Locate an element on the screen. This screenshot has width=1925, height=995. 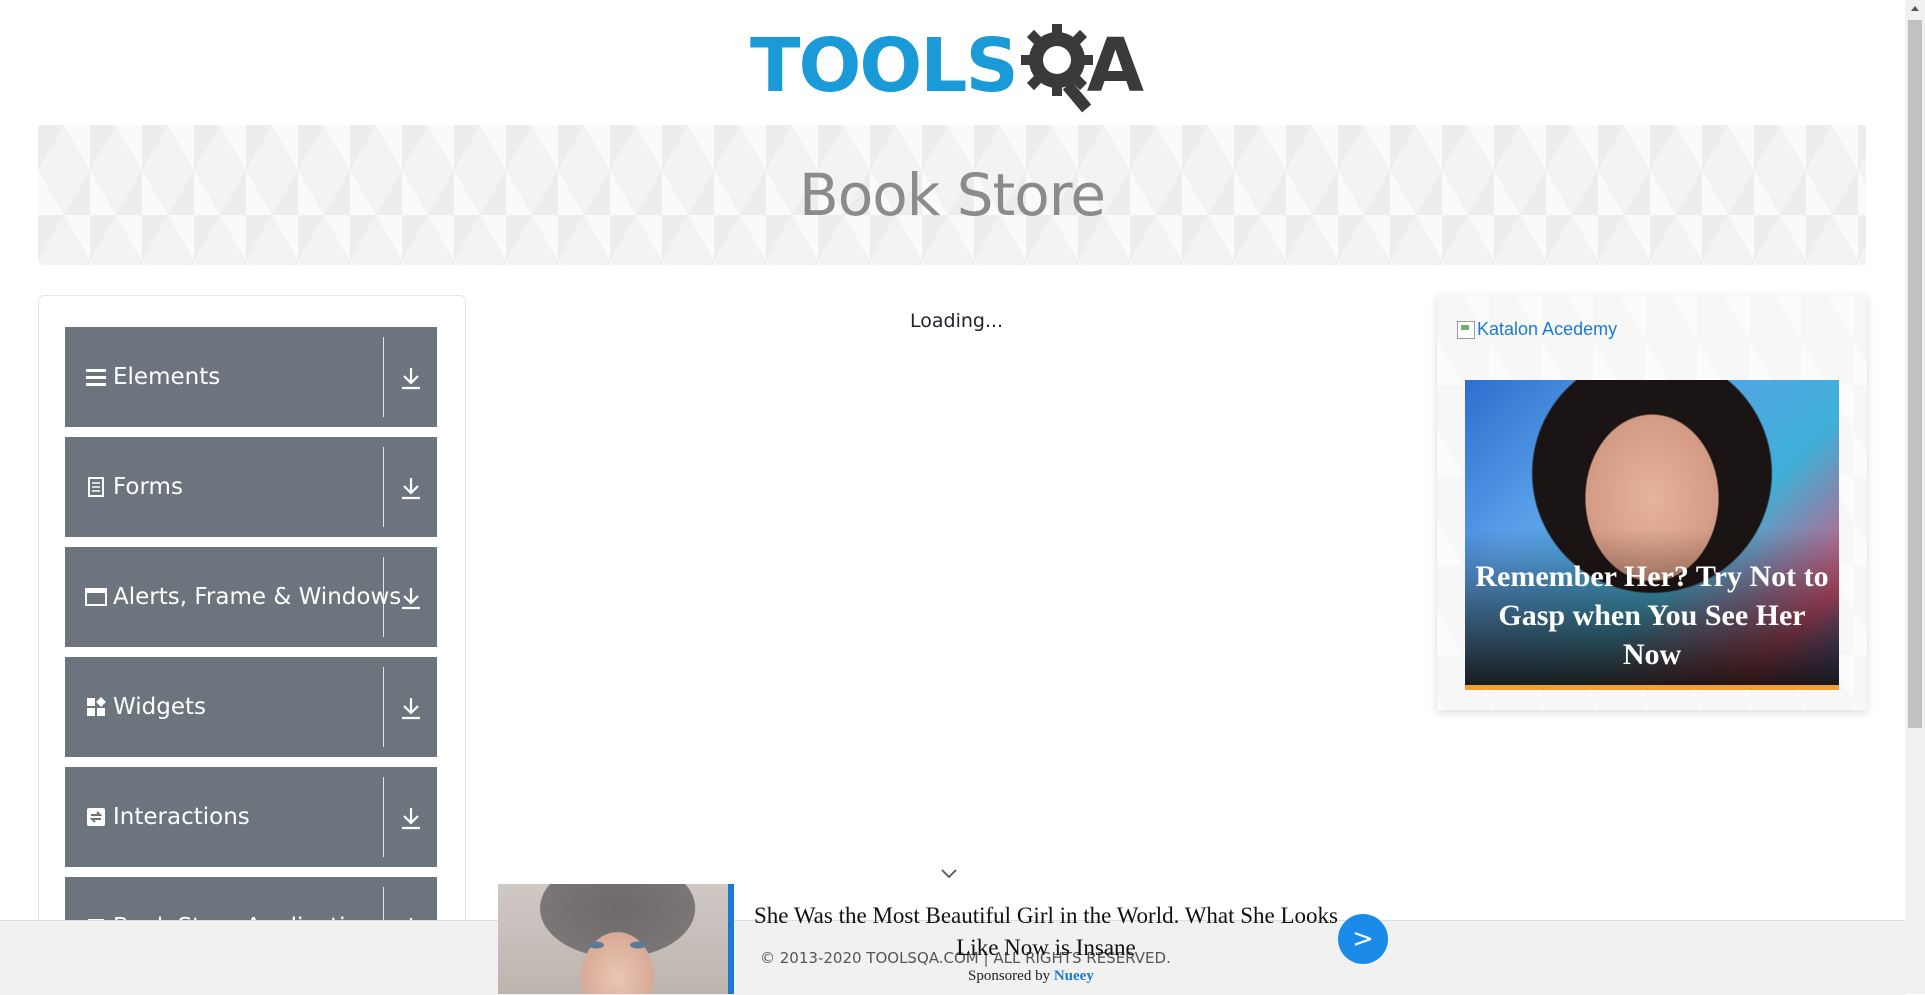
vertical-scrollbar is located at coordinates (1915, 497).